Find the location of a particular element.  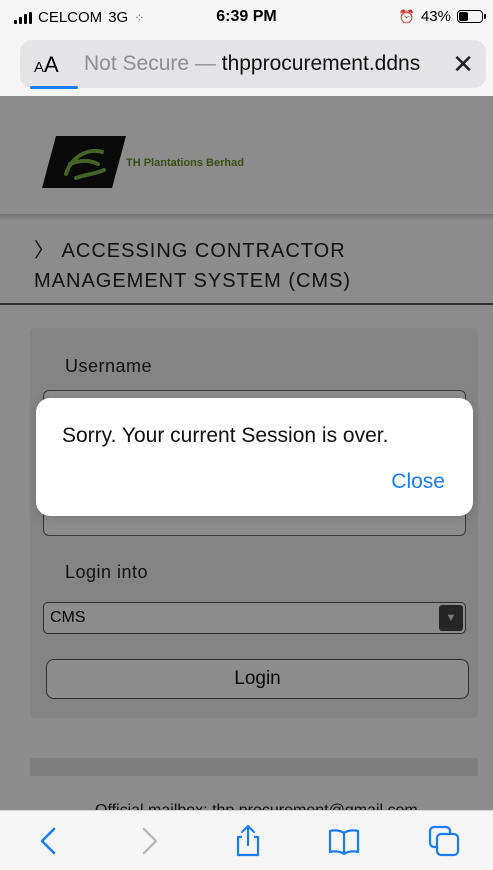

close-icon: ✕ is located at coordinates (463, 64).